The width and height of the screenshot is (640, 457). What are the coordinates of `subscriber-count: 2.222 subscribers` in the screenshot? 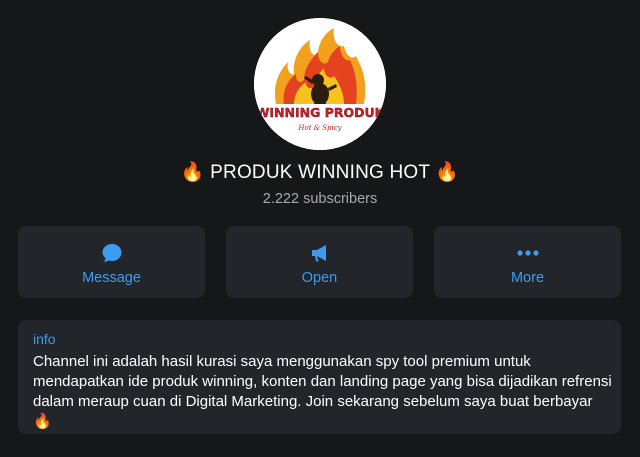 It's located at (320, 199).